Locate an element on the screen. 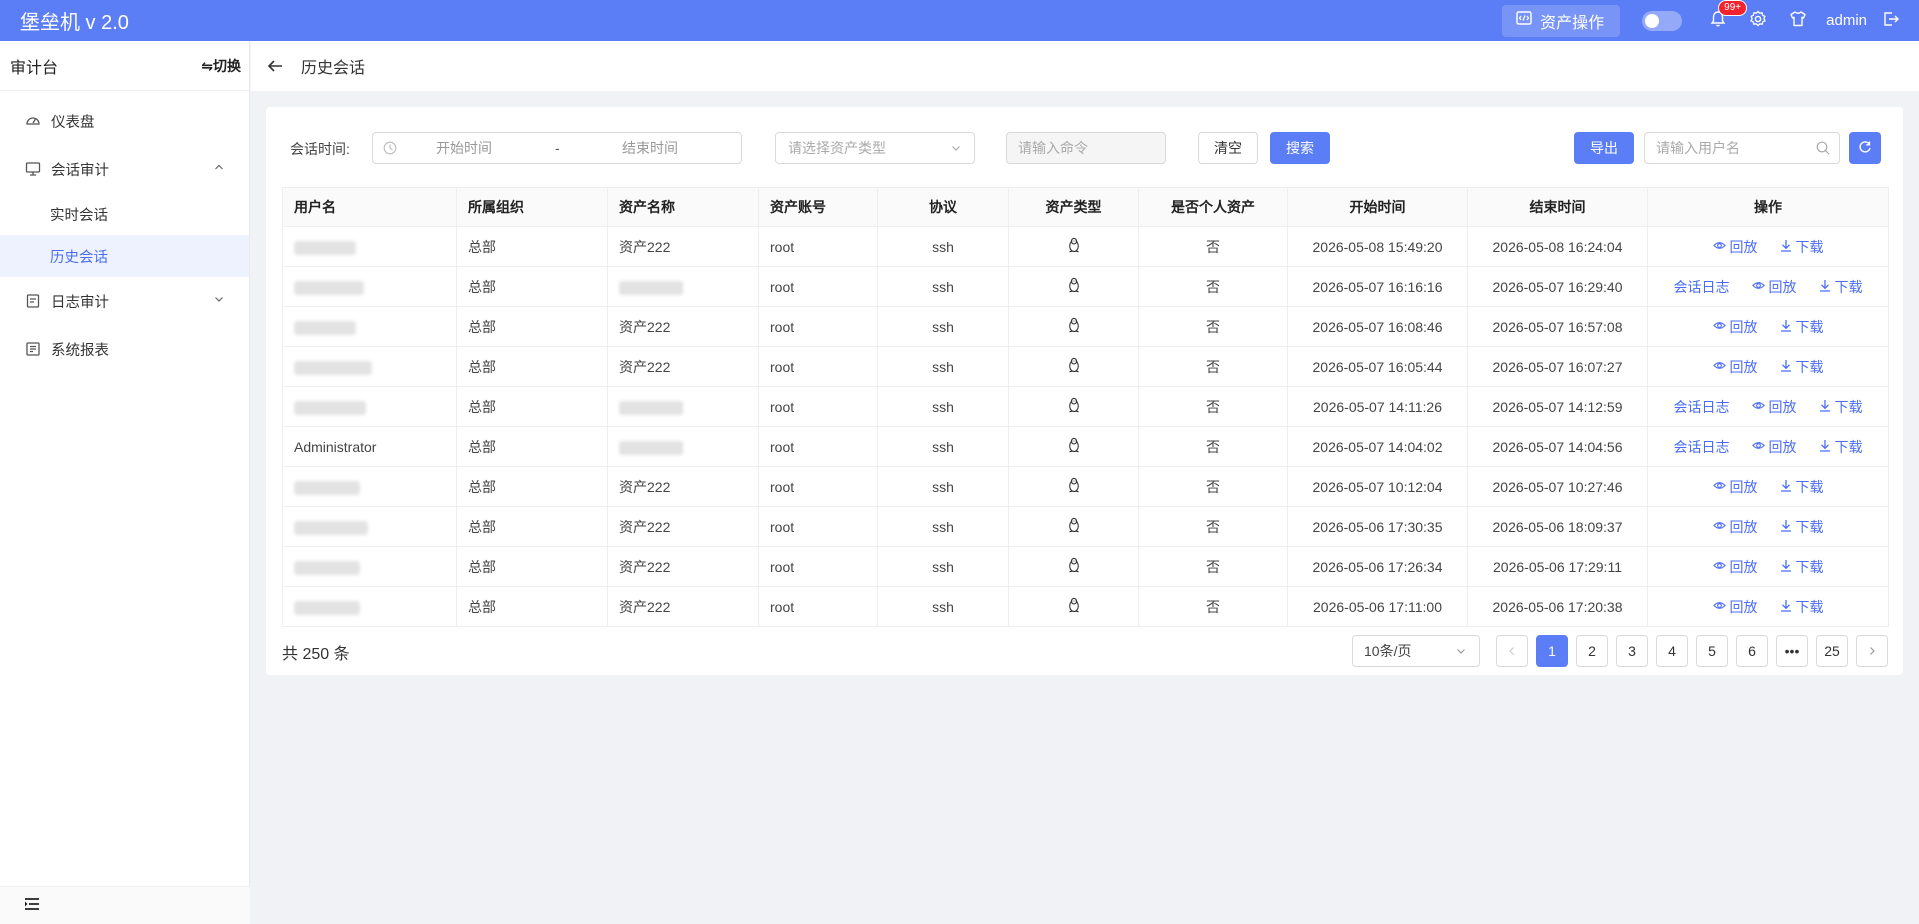 Image resolution: width=1919 pixels, height=924 pixels. logout-button is located at coordinates (1891, 20).